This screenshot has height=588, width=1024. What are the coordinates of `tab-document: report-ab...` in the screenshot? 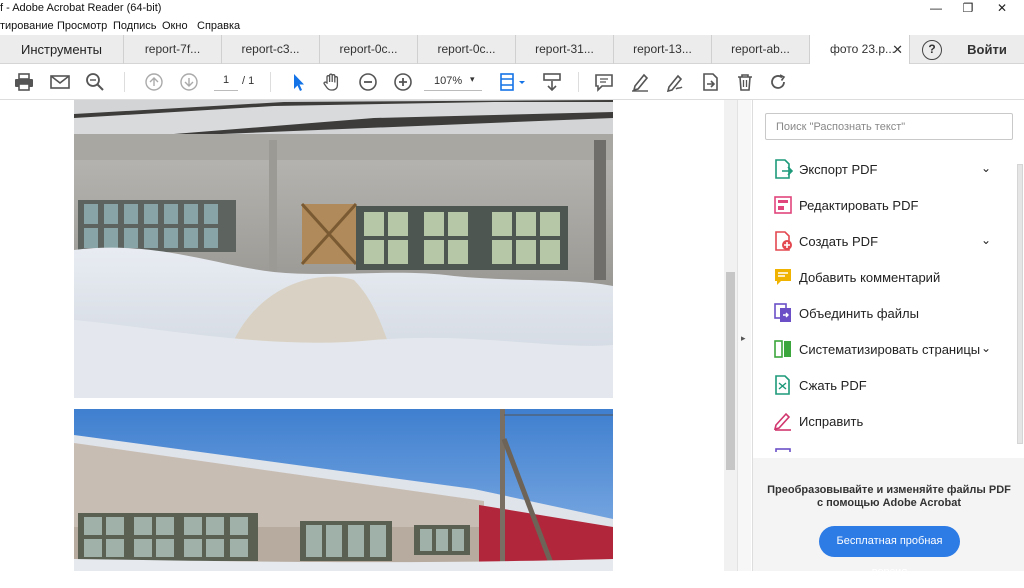 It's located at (761, 49).